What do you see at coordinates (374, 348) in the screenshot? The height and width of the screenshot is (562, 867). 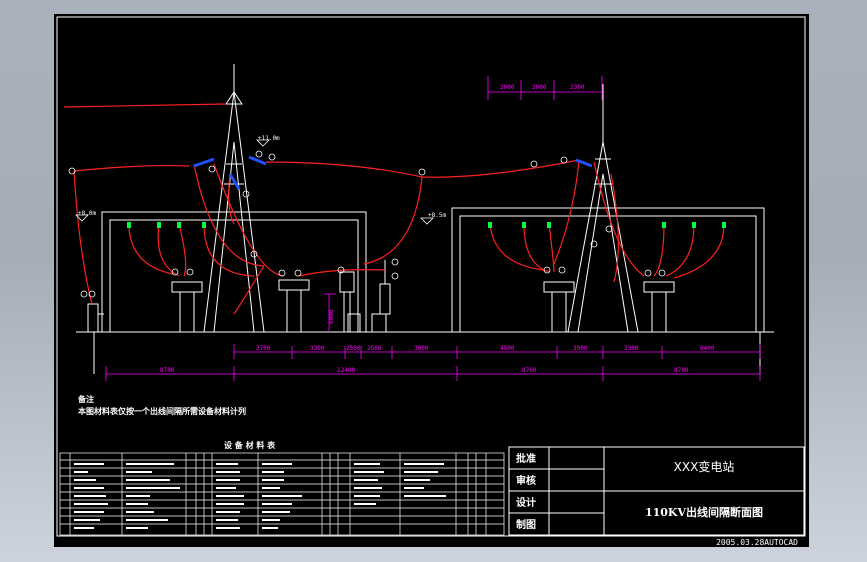 I see `dim-row1-4: 2500` at bounding box center [374, 348].